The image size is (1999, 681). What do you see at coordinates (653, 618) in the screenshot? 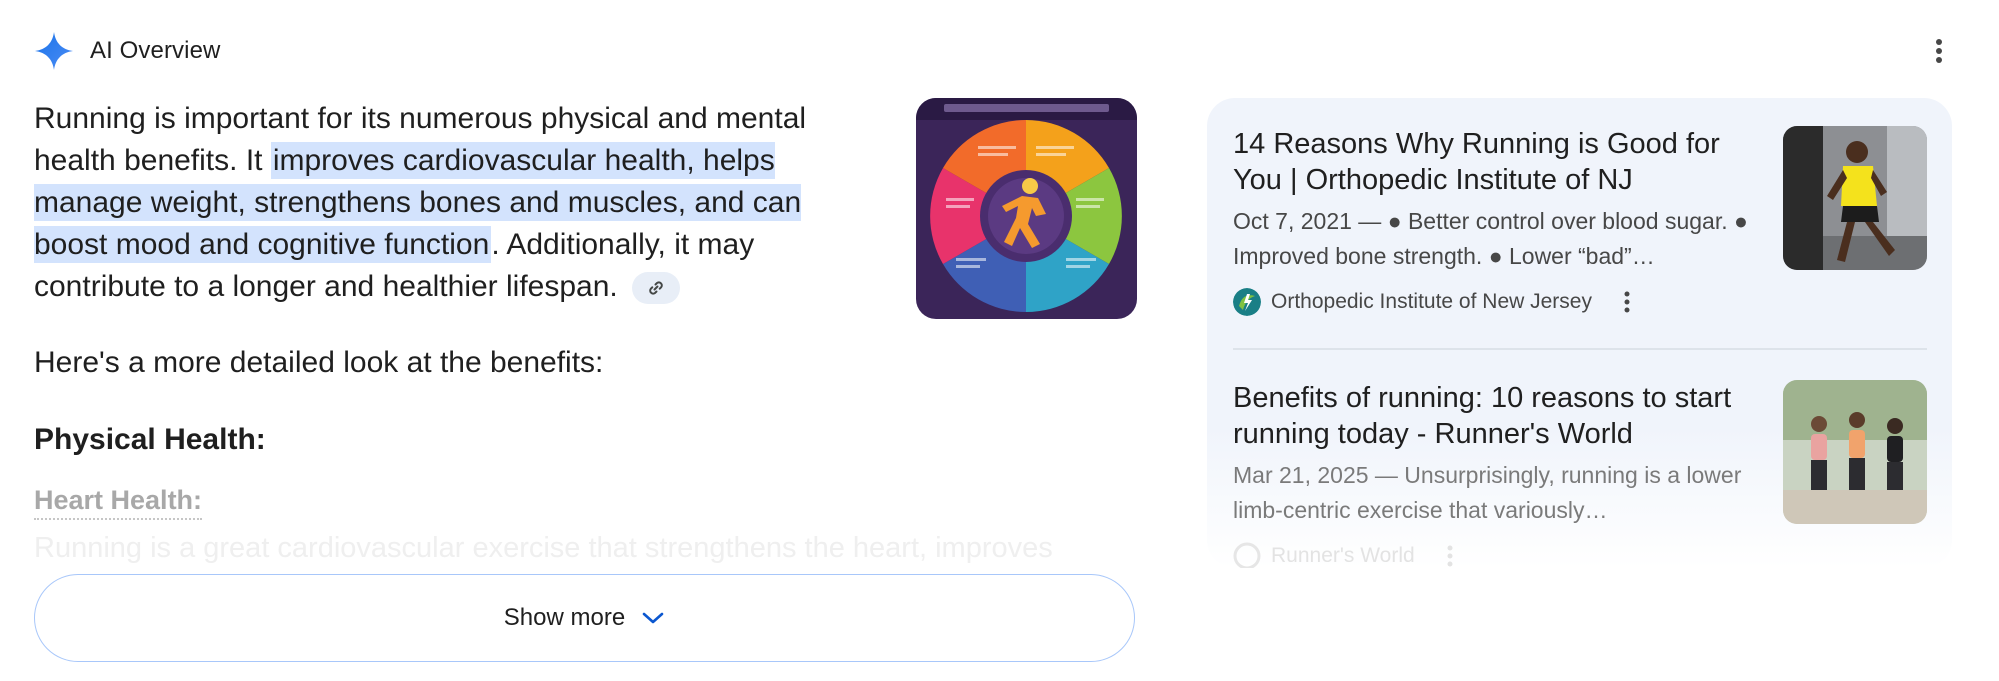
I see `chevron-down-icon` at bounding box center [653, 618].